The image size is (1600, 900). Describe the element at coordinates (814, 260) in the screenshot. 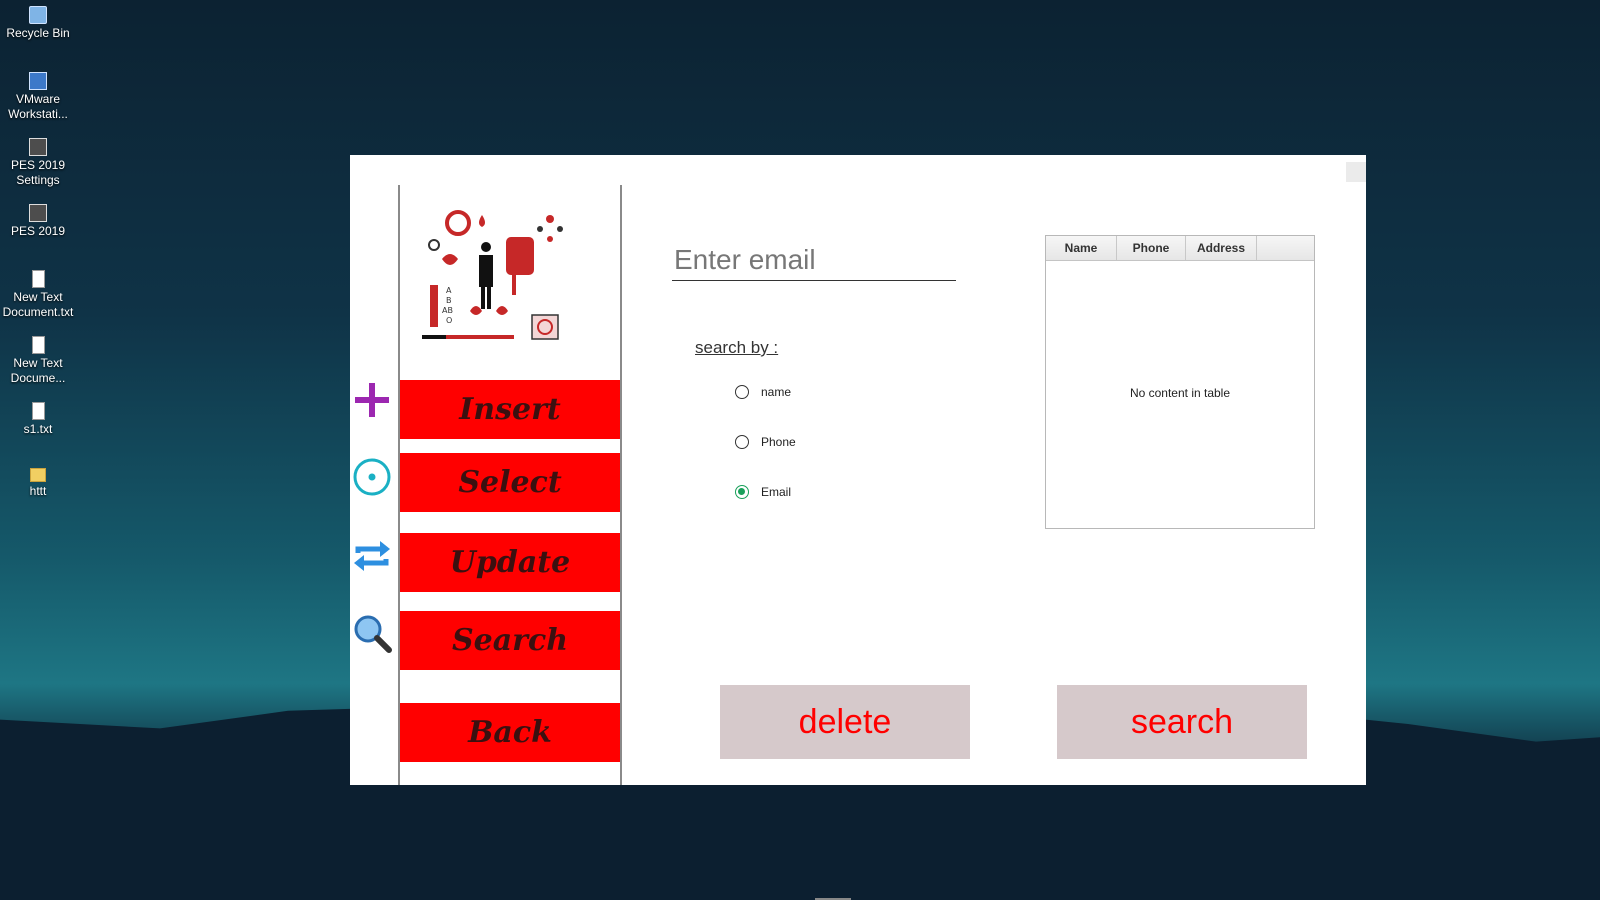

I see `email-input` at that location.